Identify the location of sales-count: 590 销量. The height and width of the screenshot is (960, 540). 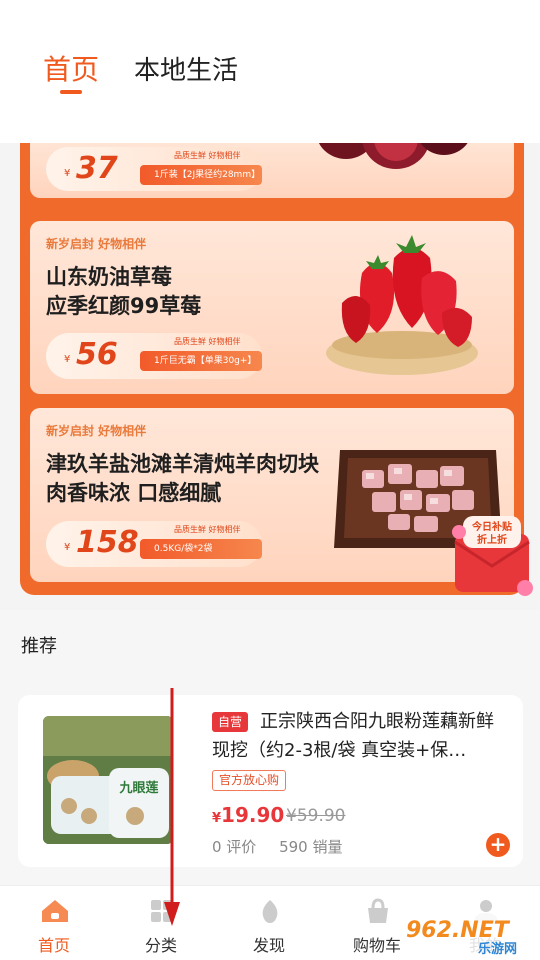
(311, 847).